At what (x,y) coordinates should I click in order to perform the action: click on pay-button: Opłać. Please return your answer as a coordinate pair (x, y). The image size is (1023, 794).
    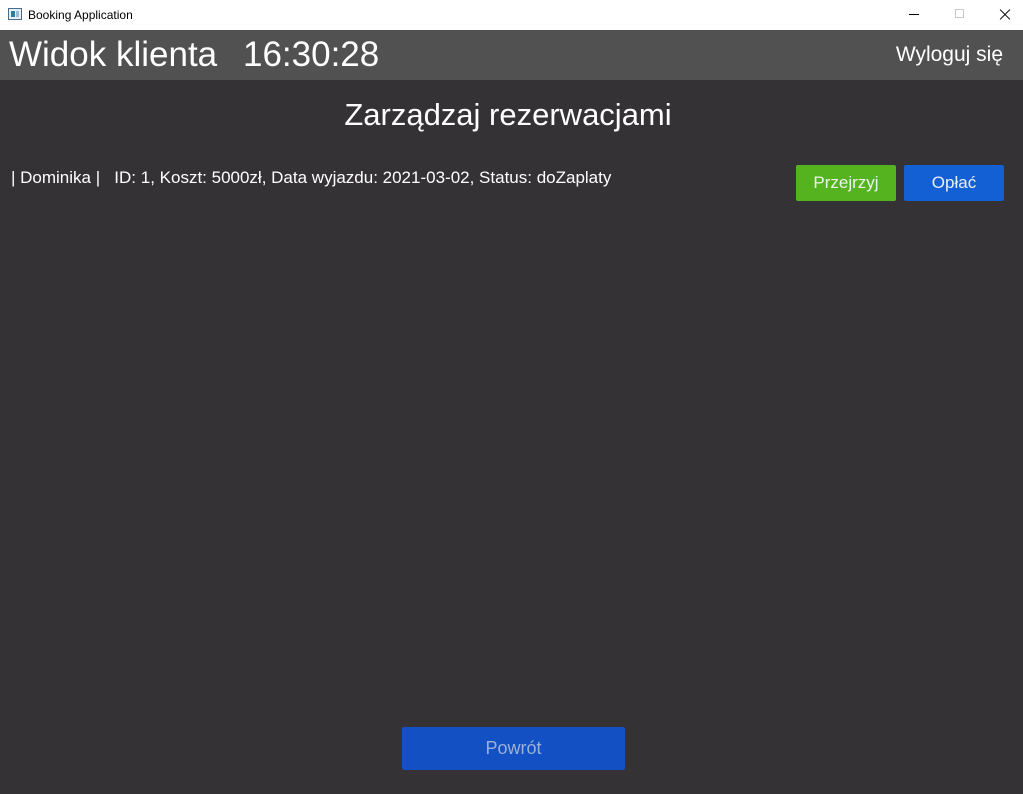
    Looking at the image, I should click on (954, 183).